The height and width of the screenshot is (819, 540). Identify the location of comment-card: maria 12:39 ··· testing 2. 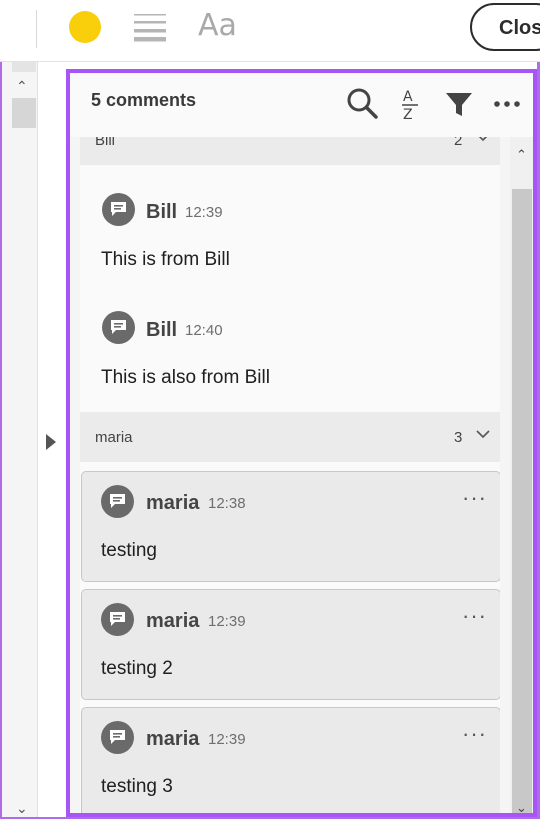
(290, 644).